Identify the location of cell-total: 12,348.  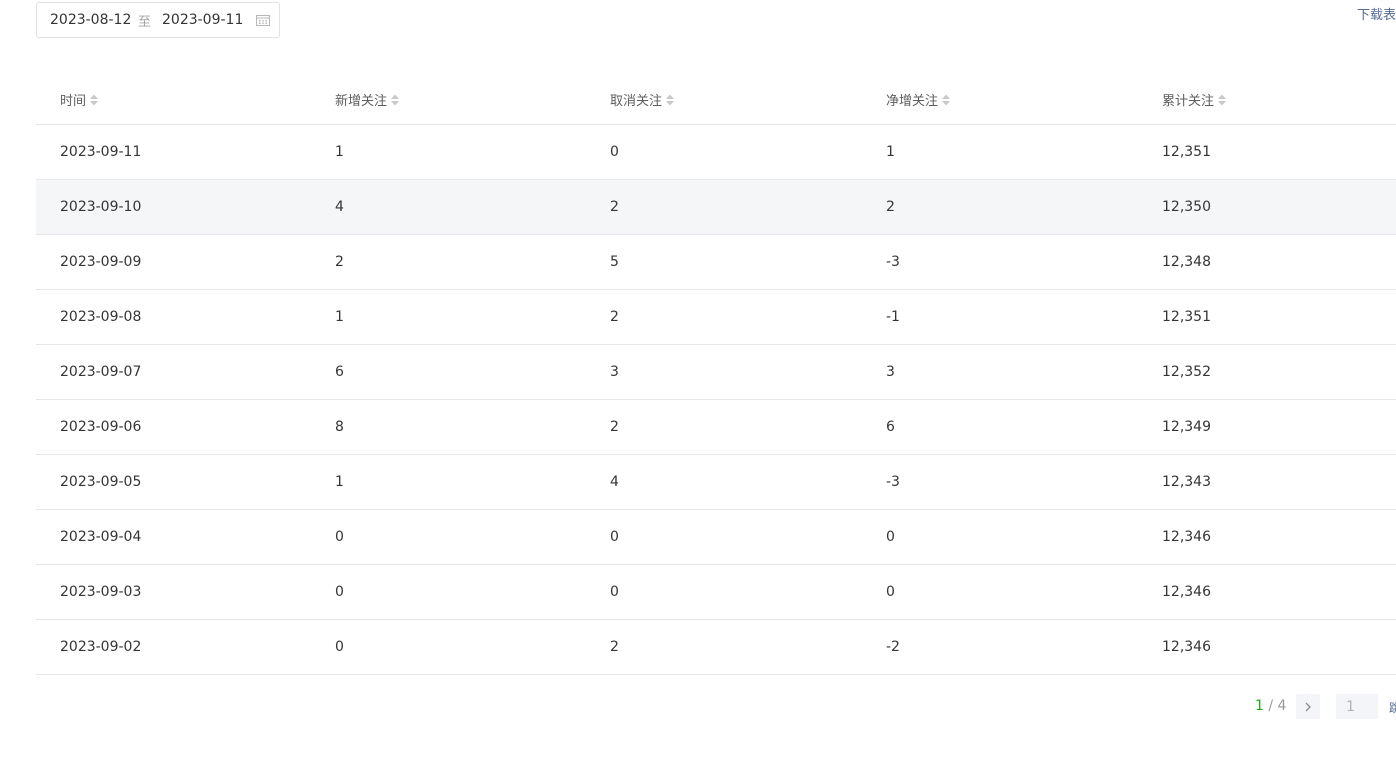
(1186, 262).